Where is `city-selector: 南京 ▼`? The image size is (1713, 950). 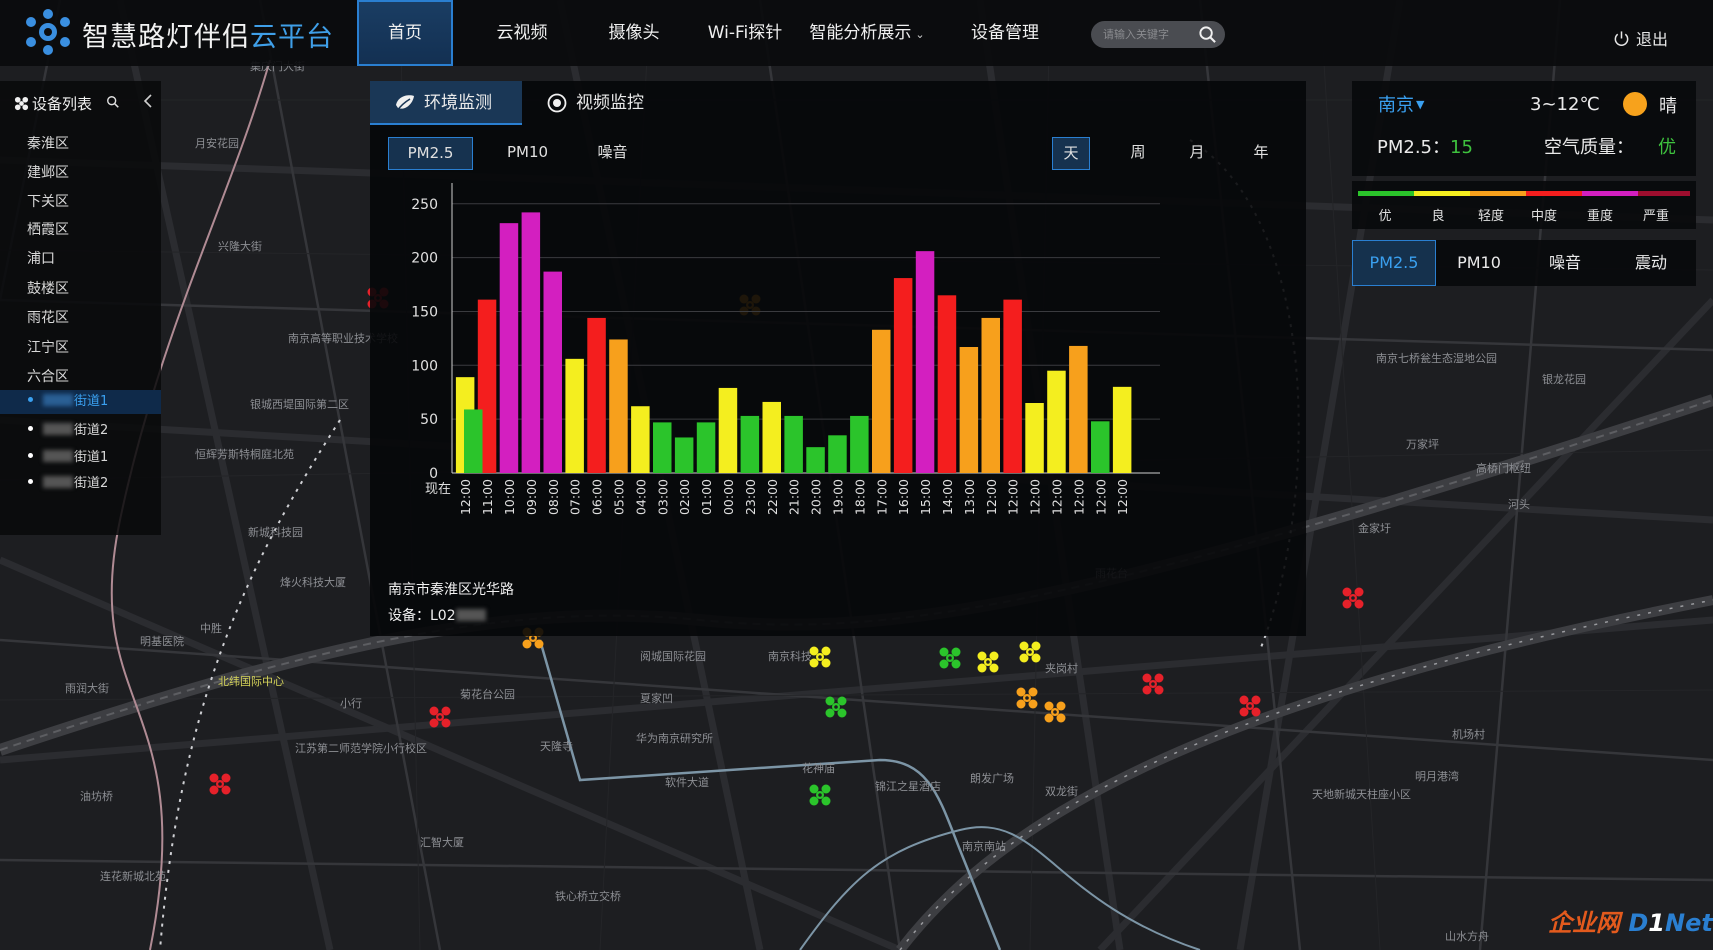 city-selector: 南京 ▼ is located at coordinates (1401, 104).